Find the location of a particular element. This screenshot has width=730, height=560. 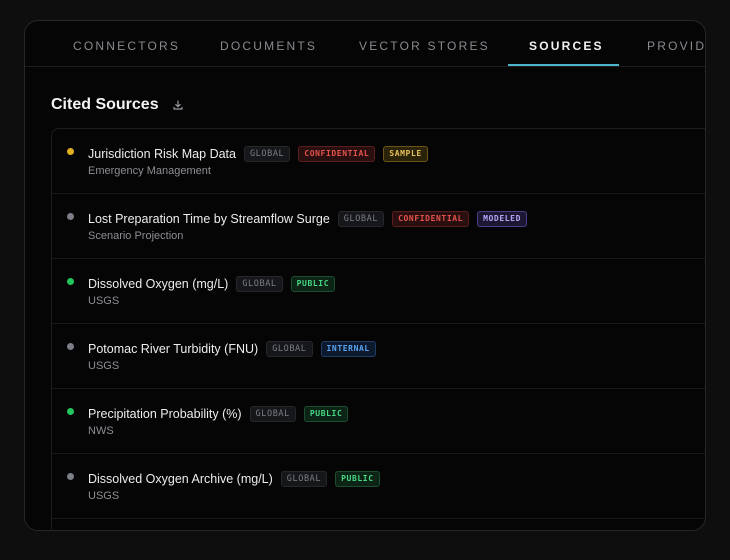

source-subtitle: Emergency Management is located at coordinates (149, 171).